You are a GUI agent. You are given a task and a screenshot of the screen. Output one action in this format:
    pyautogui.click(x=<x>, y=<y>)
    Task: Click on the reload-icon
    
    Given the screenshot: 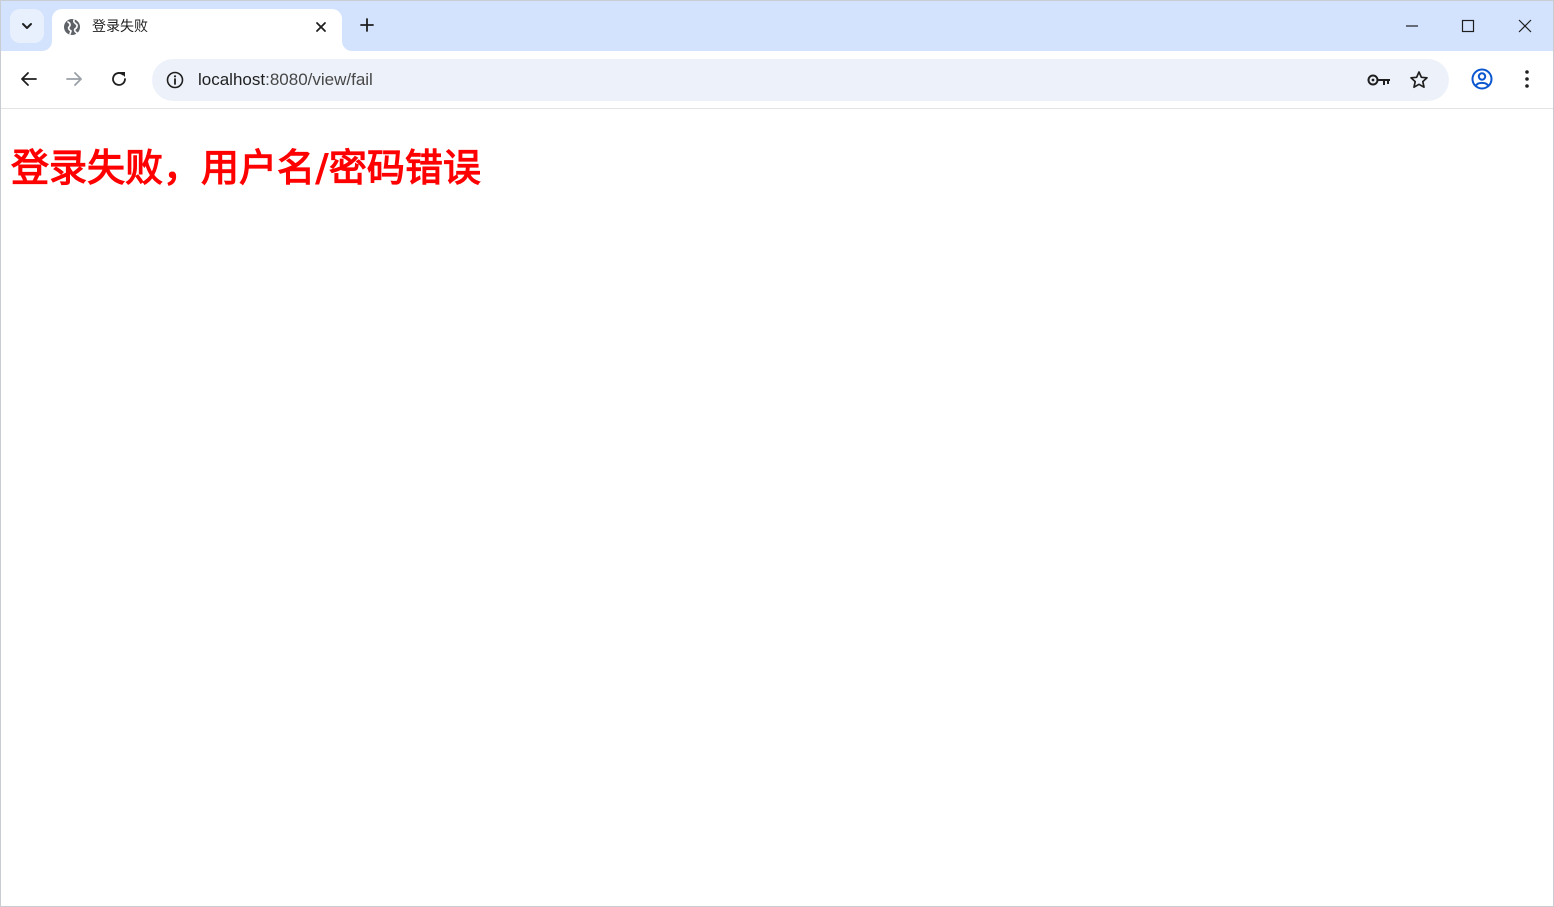 What is the action you would take?
    pyautogui.click(x=119, y=79)
    